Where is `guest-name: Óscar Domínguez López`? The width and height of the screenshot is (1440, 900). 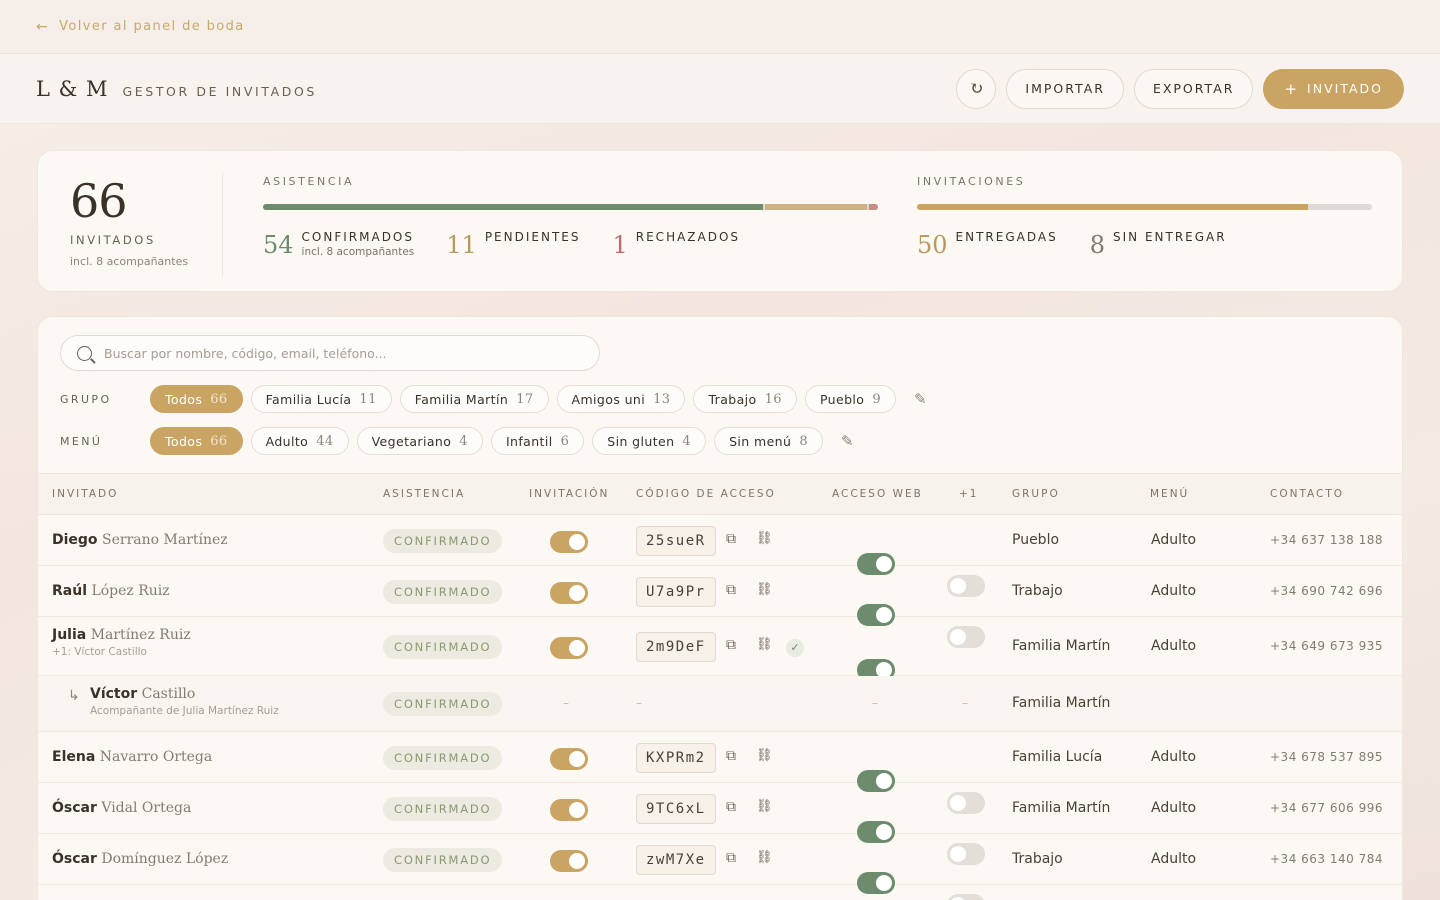 guest-name: Óscar Domínguez López is located at coordinates (140, 859).